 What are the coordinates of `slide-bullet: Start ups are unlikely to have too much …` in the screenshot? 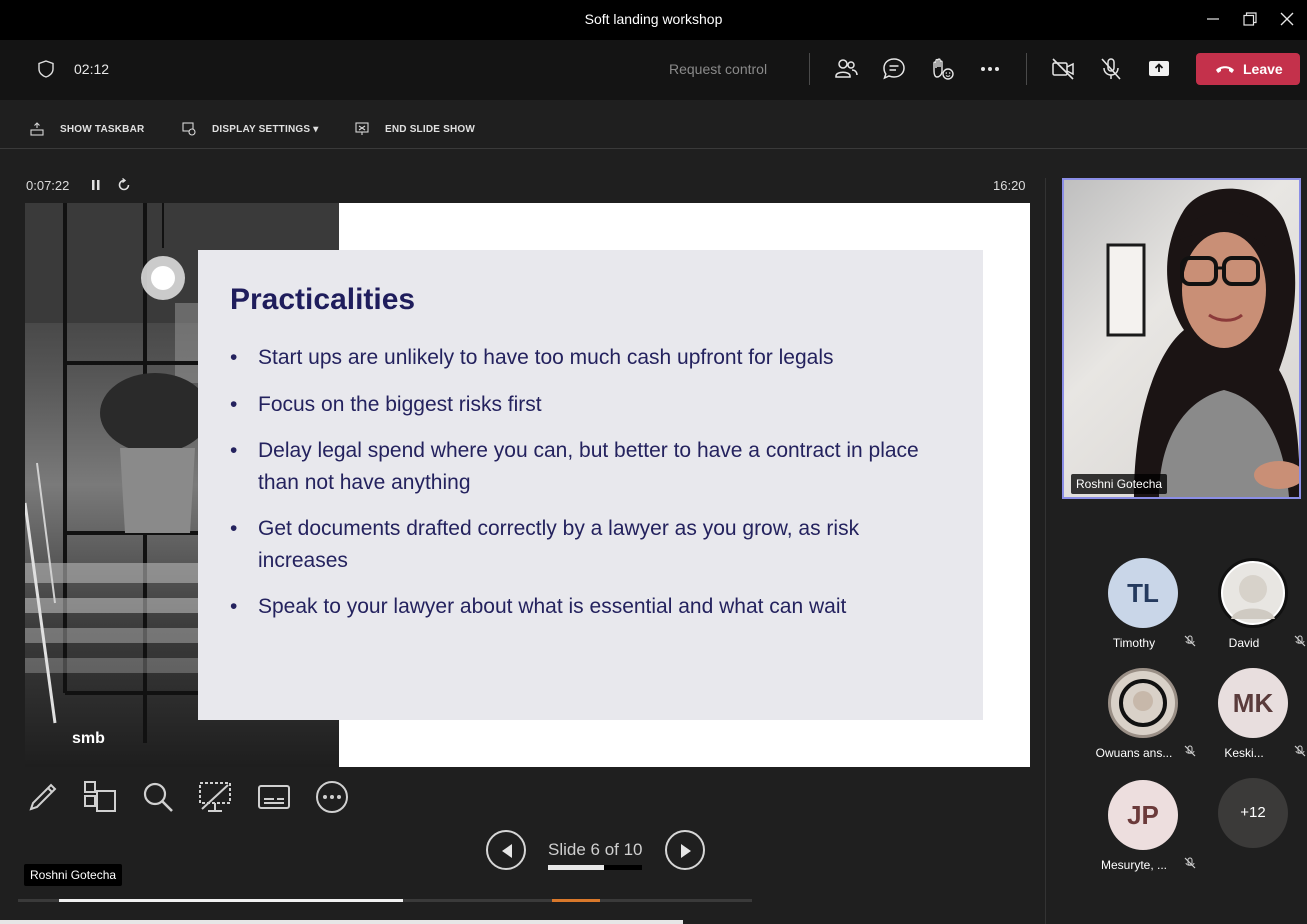 It's located at (590, 358).